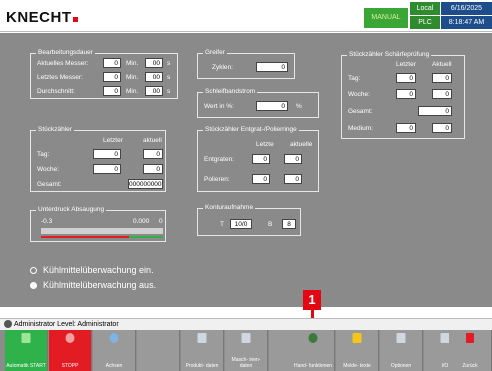  What do you see at coordinates (357, 338) in the screenshot?
I see `warning-icon` at bounding box center [357, 338].